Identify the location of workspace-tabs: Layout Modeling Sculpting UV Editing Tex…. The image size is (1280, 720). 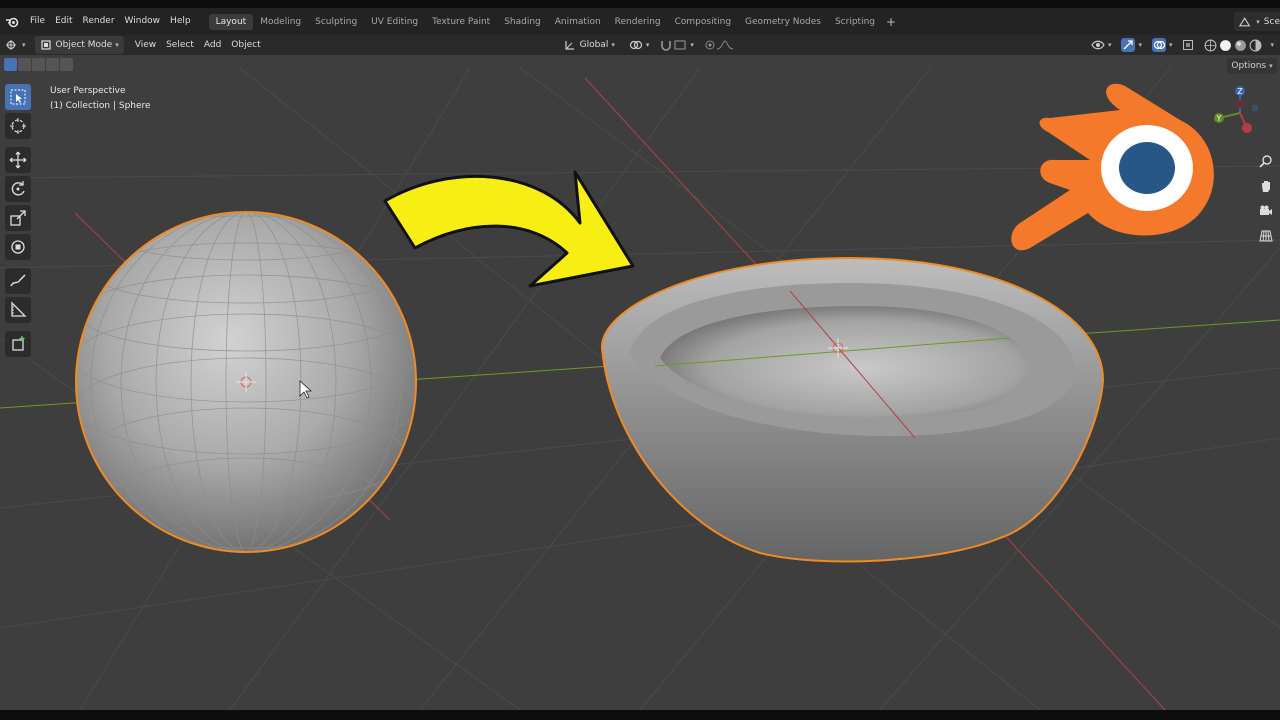
(554, 21).